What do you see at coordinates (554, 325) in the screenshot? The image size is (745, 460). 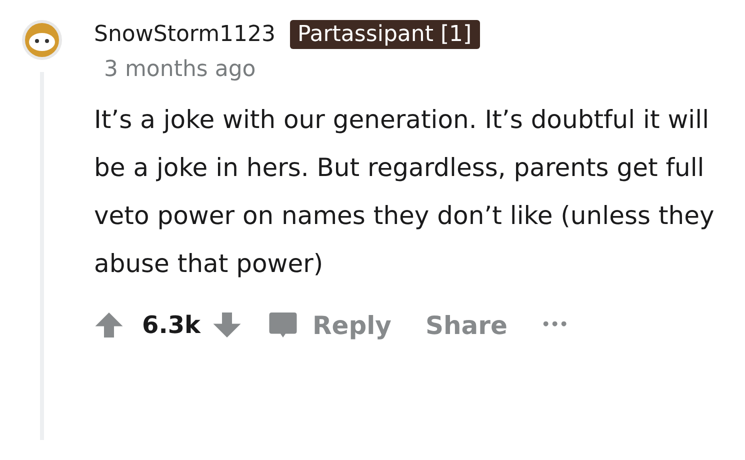 I see `more-button: •••` at bounding box center [554, 325].